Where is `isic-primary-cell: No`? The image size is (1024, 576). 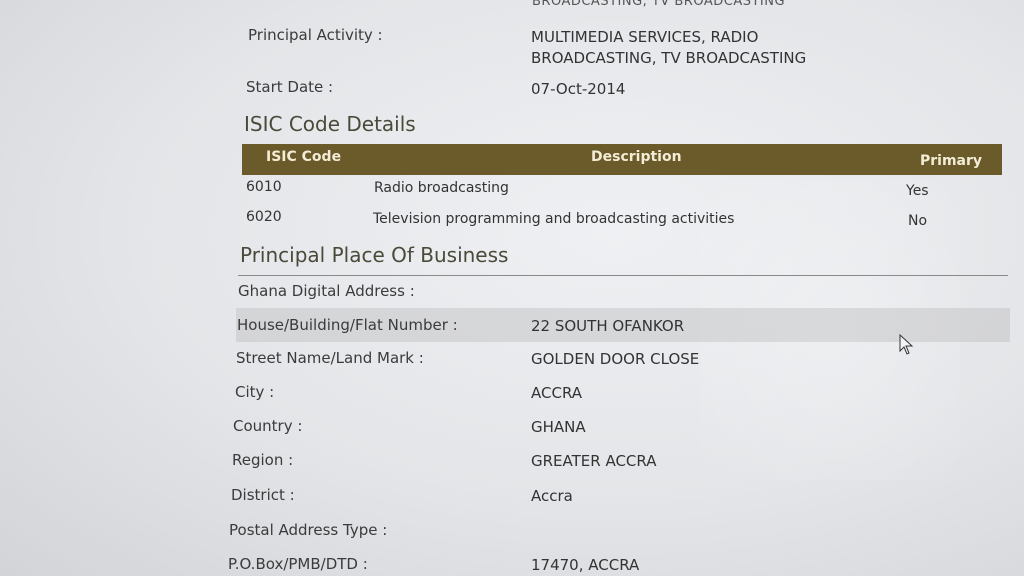 isic-primary-cell: No is located at coordinates (918, 221).